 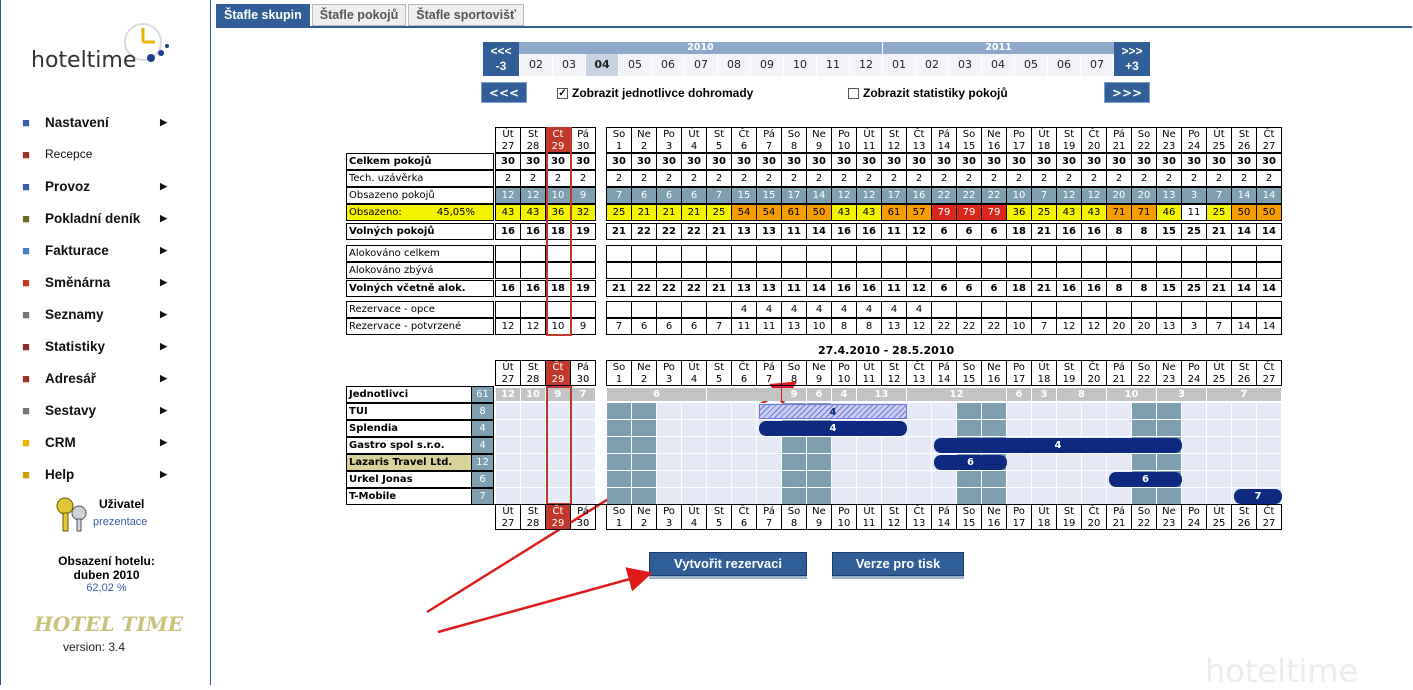 What do you see at coordinates (766, 65) in the screenshot?
I see `month-7: 09` at bounding box center [766, 65].